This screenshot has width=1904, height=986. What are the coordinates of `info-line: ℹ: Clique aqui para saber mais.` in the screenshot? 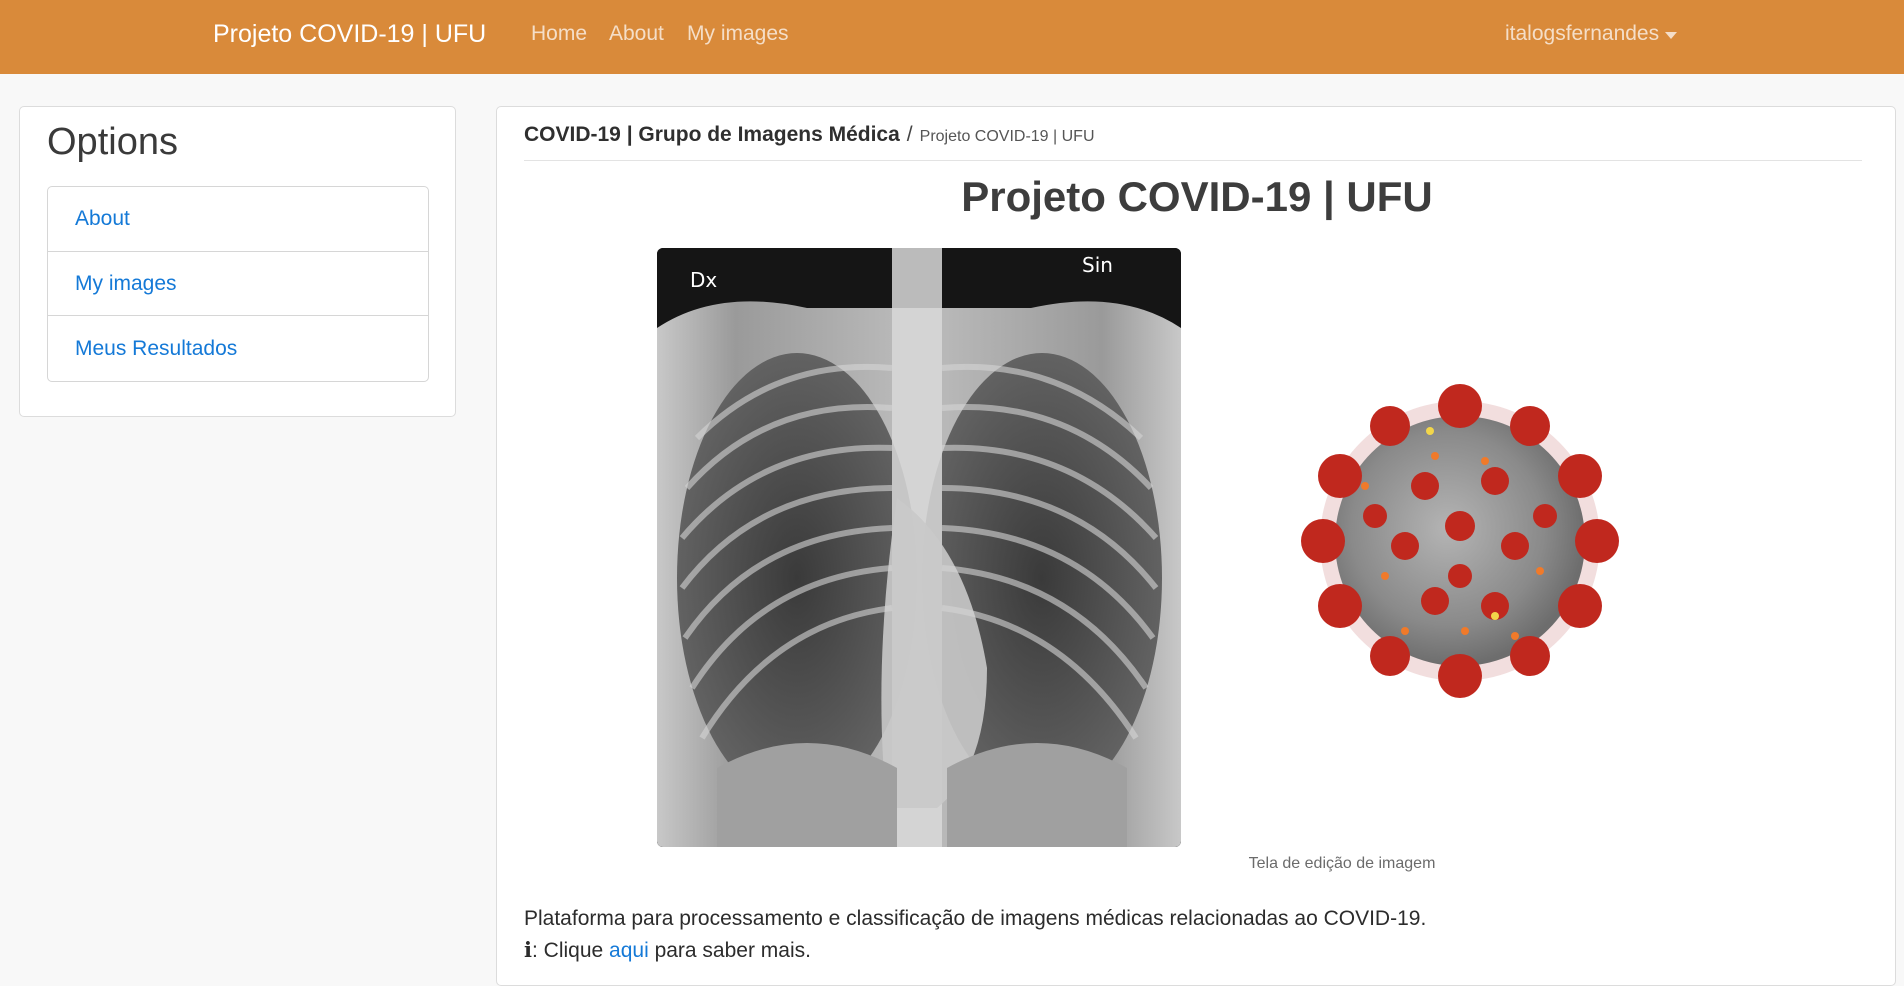 It's located at (975, 951).